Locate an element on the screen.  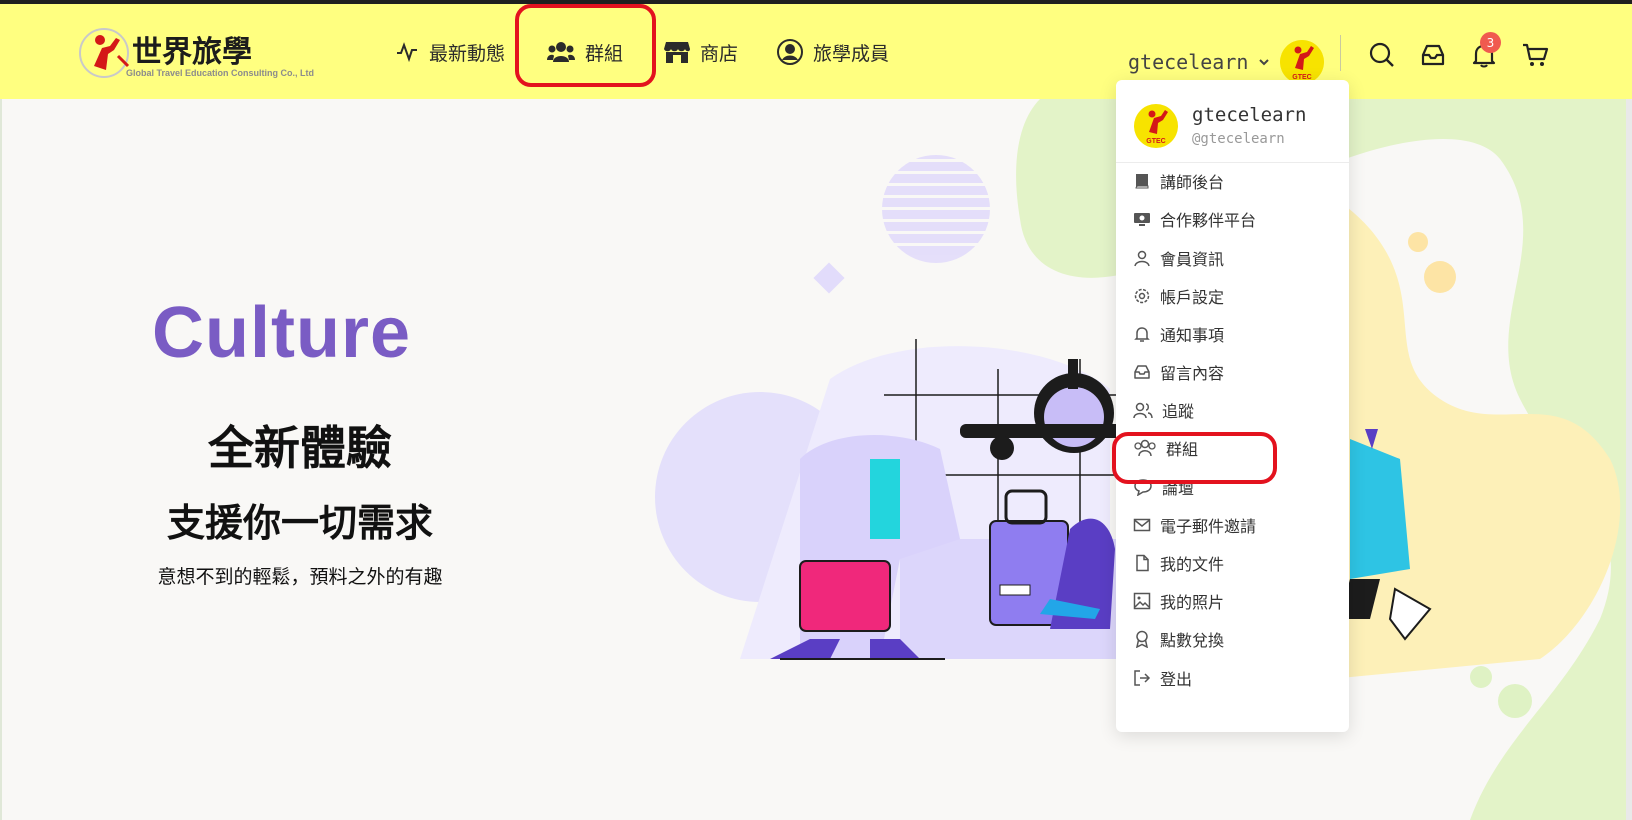
menu-item-label: 論壇 is located at coordinates (1178, 488).